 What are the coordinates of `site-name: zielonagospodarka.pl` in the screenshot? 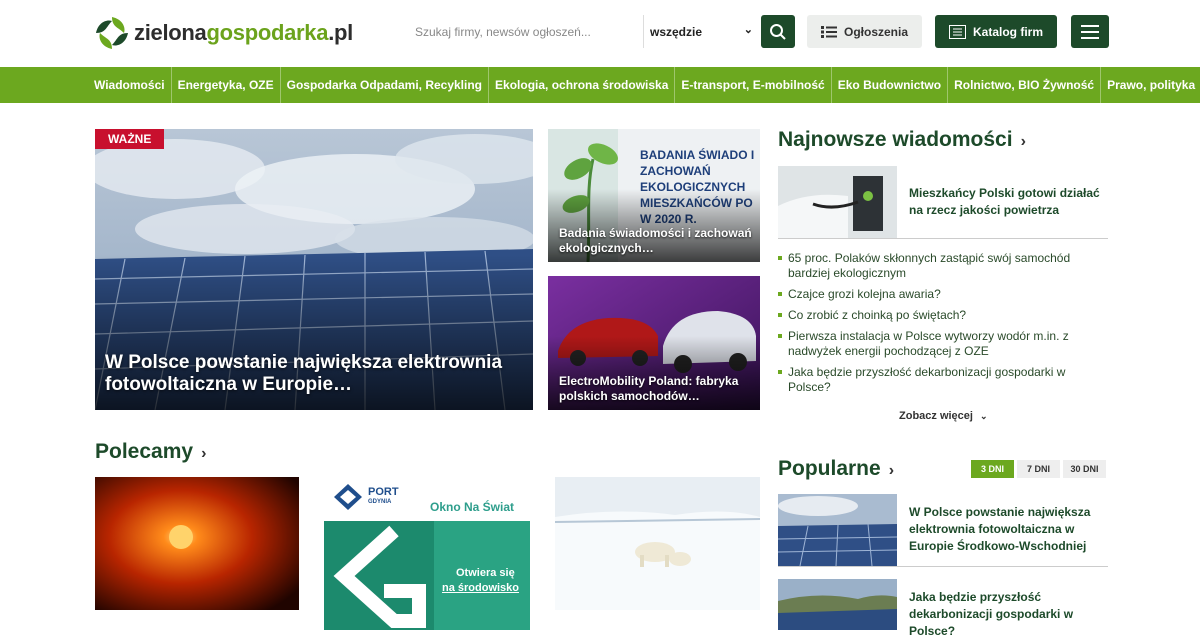 It's located at (243, 33).